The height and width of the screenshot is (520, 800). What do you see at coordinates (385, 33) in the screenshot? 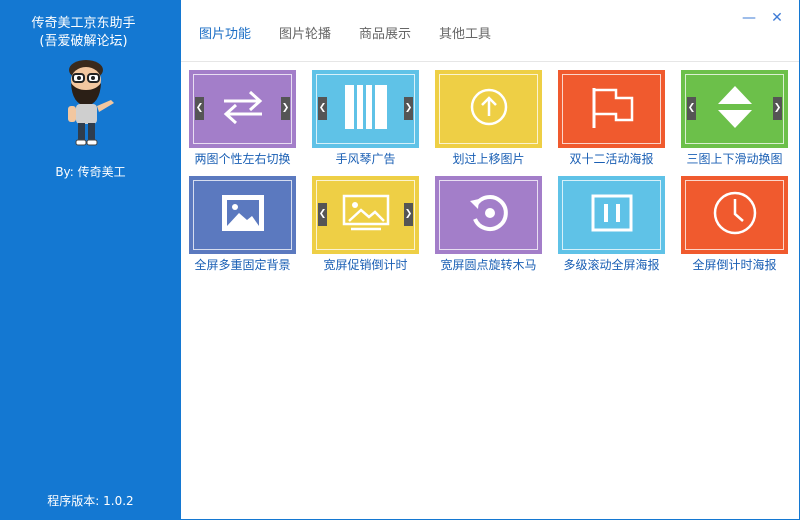
I see `tab-product-display: 商品展示` at bounding box center [385, 33].